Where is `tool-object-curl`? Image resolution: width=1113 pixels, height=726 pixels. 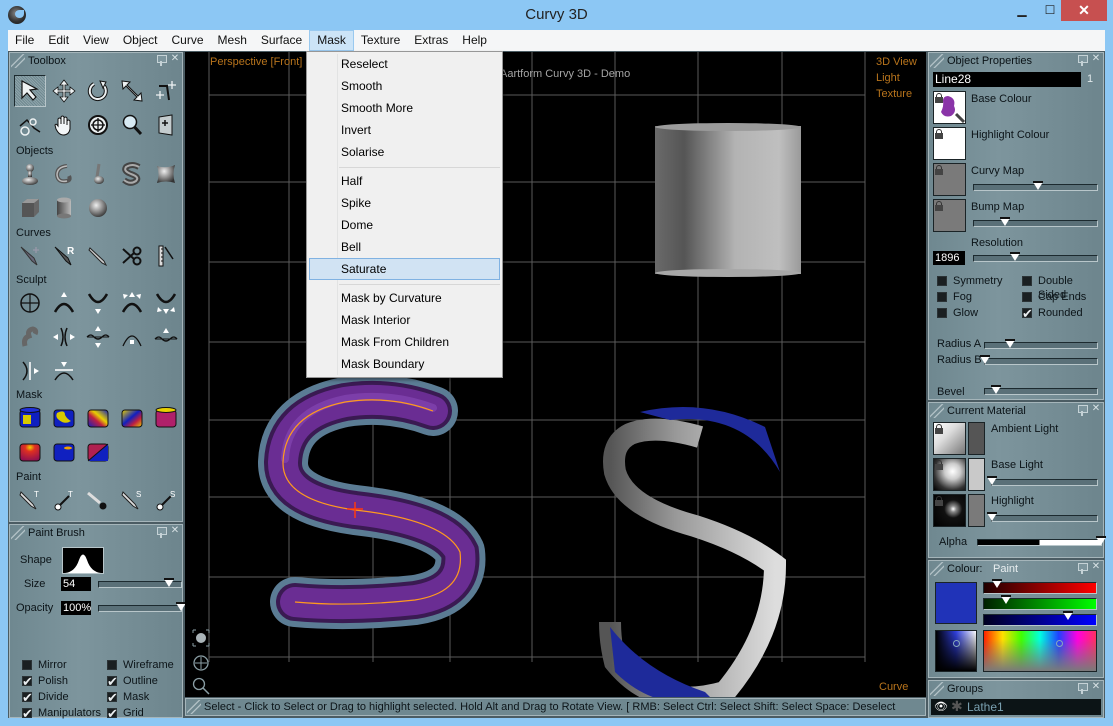
tool-object-curl is located at coordinates (64, 174).